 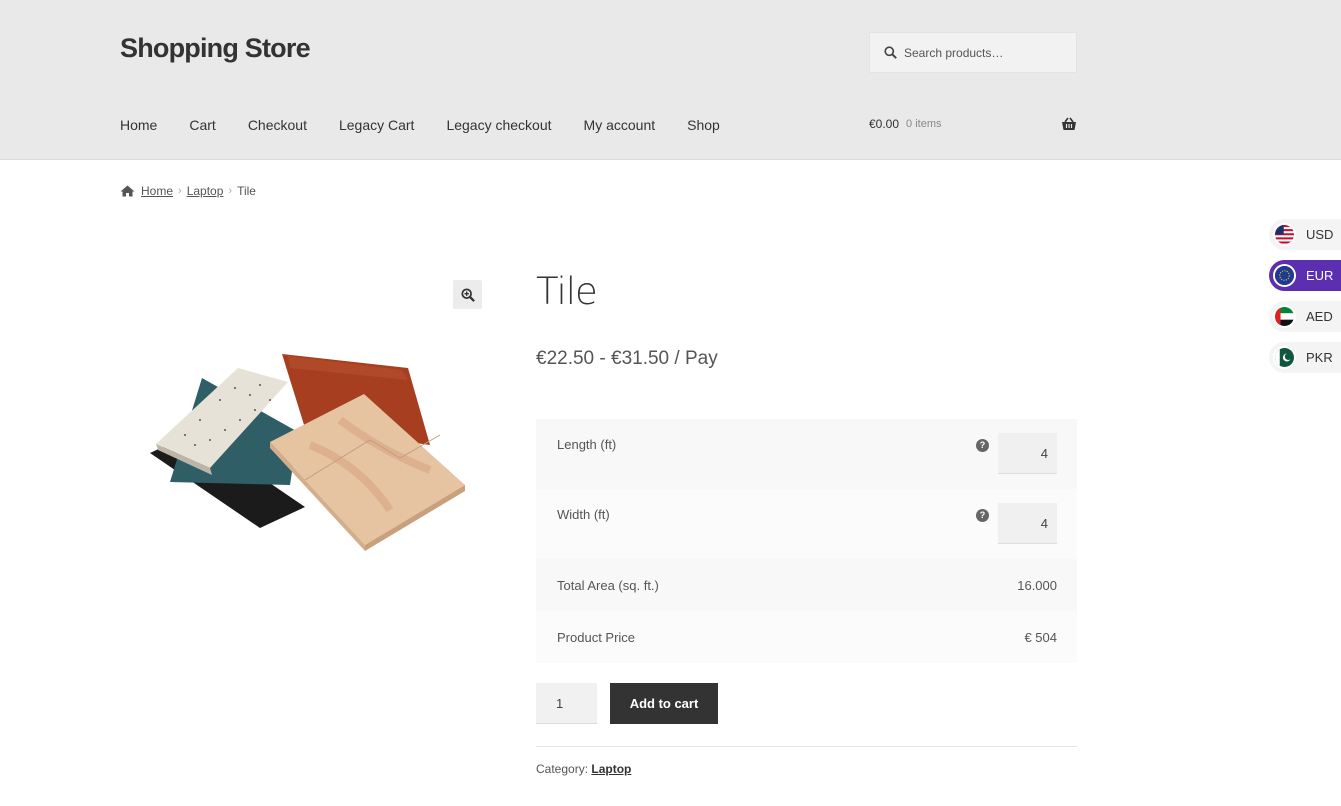 I want to click on site-title: Shopping Store, so click(x=215, y=48).